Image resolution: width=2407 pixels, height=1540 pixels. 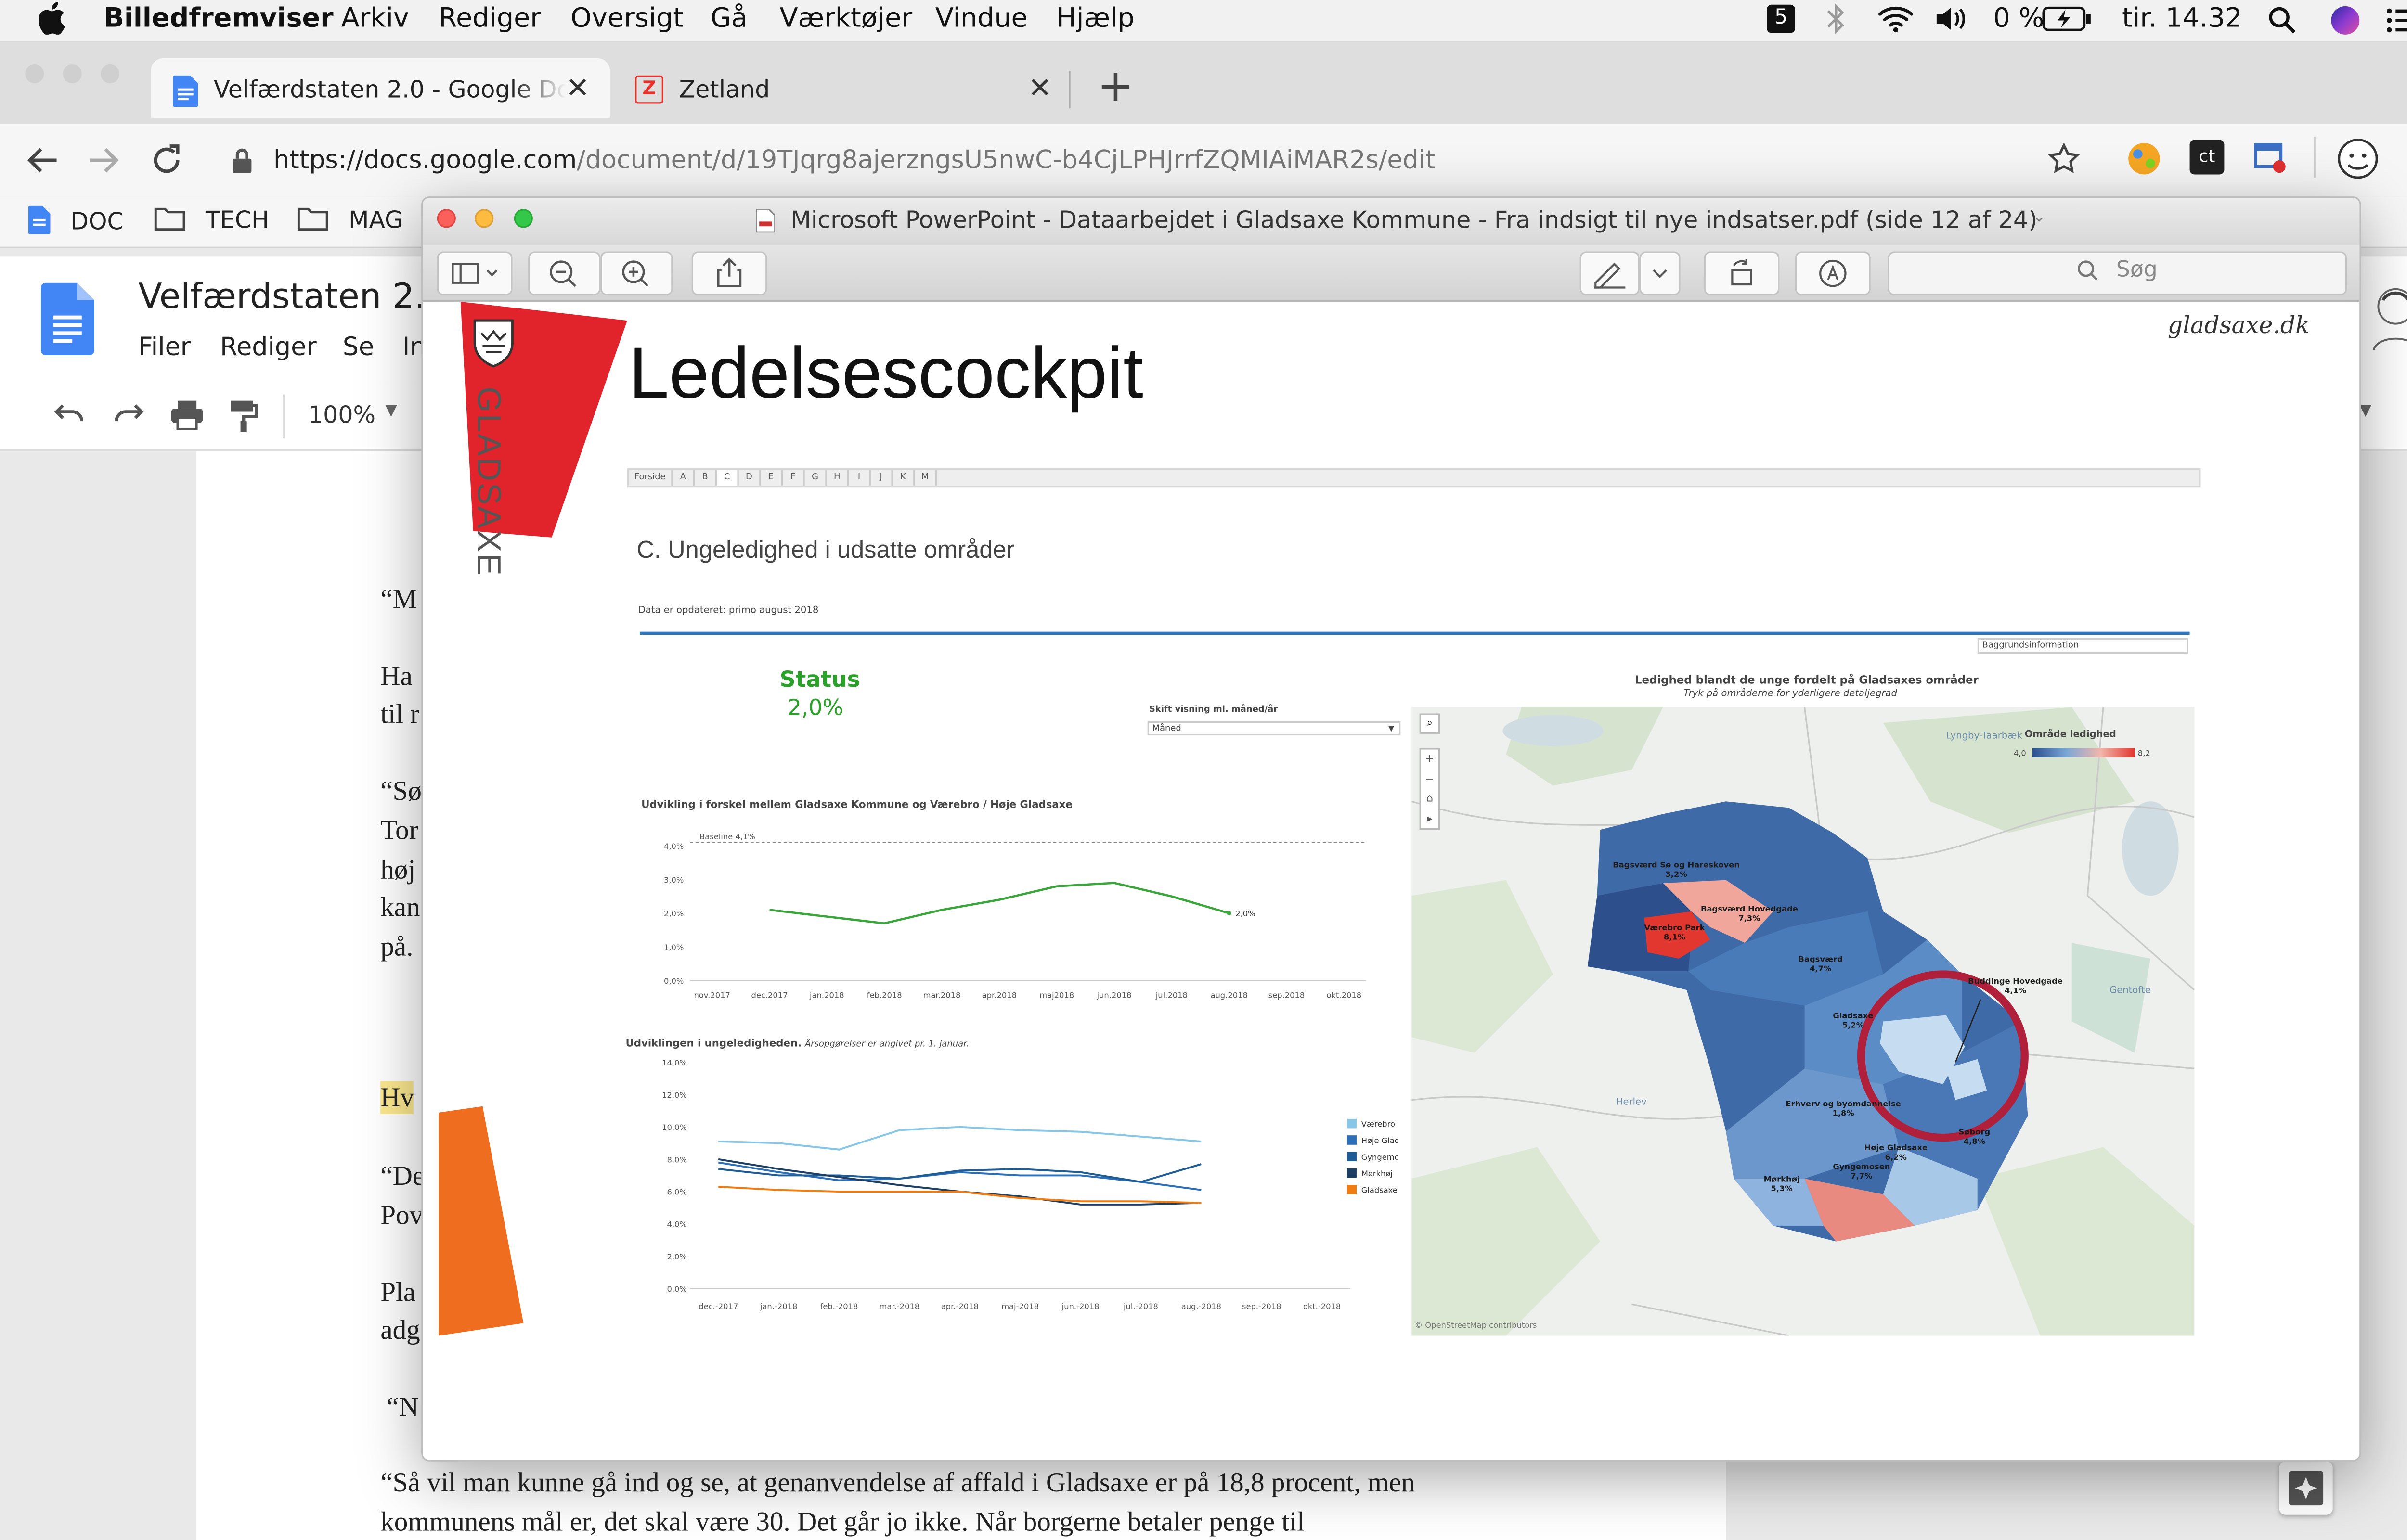 I want to click on docs-menu-rediger: Rediger, so click(x=268, y=346).